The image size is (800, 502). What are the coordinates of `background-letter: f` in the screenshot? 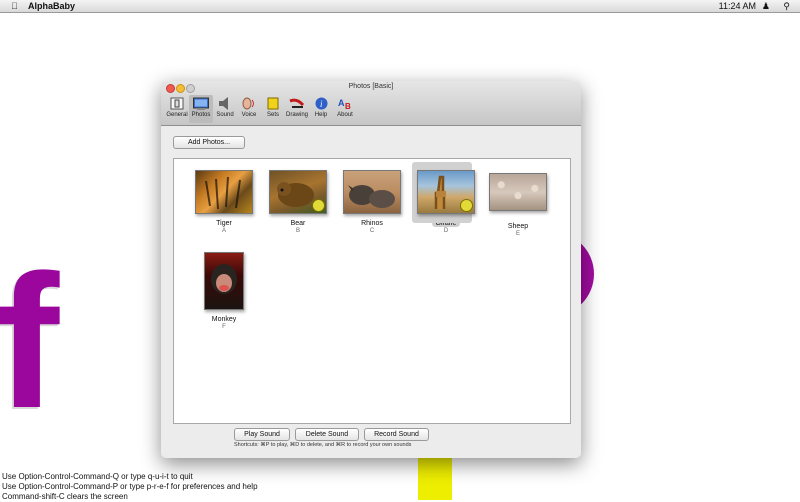 It's located at (30, 342).